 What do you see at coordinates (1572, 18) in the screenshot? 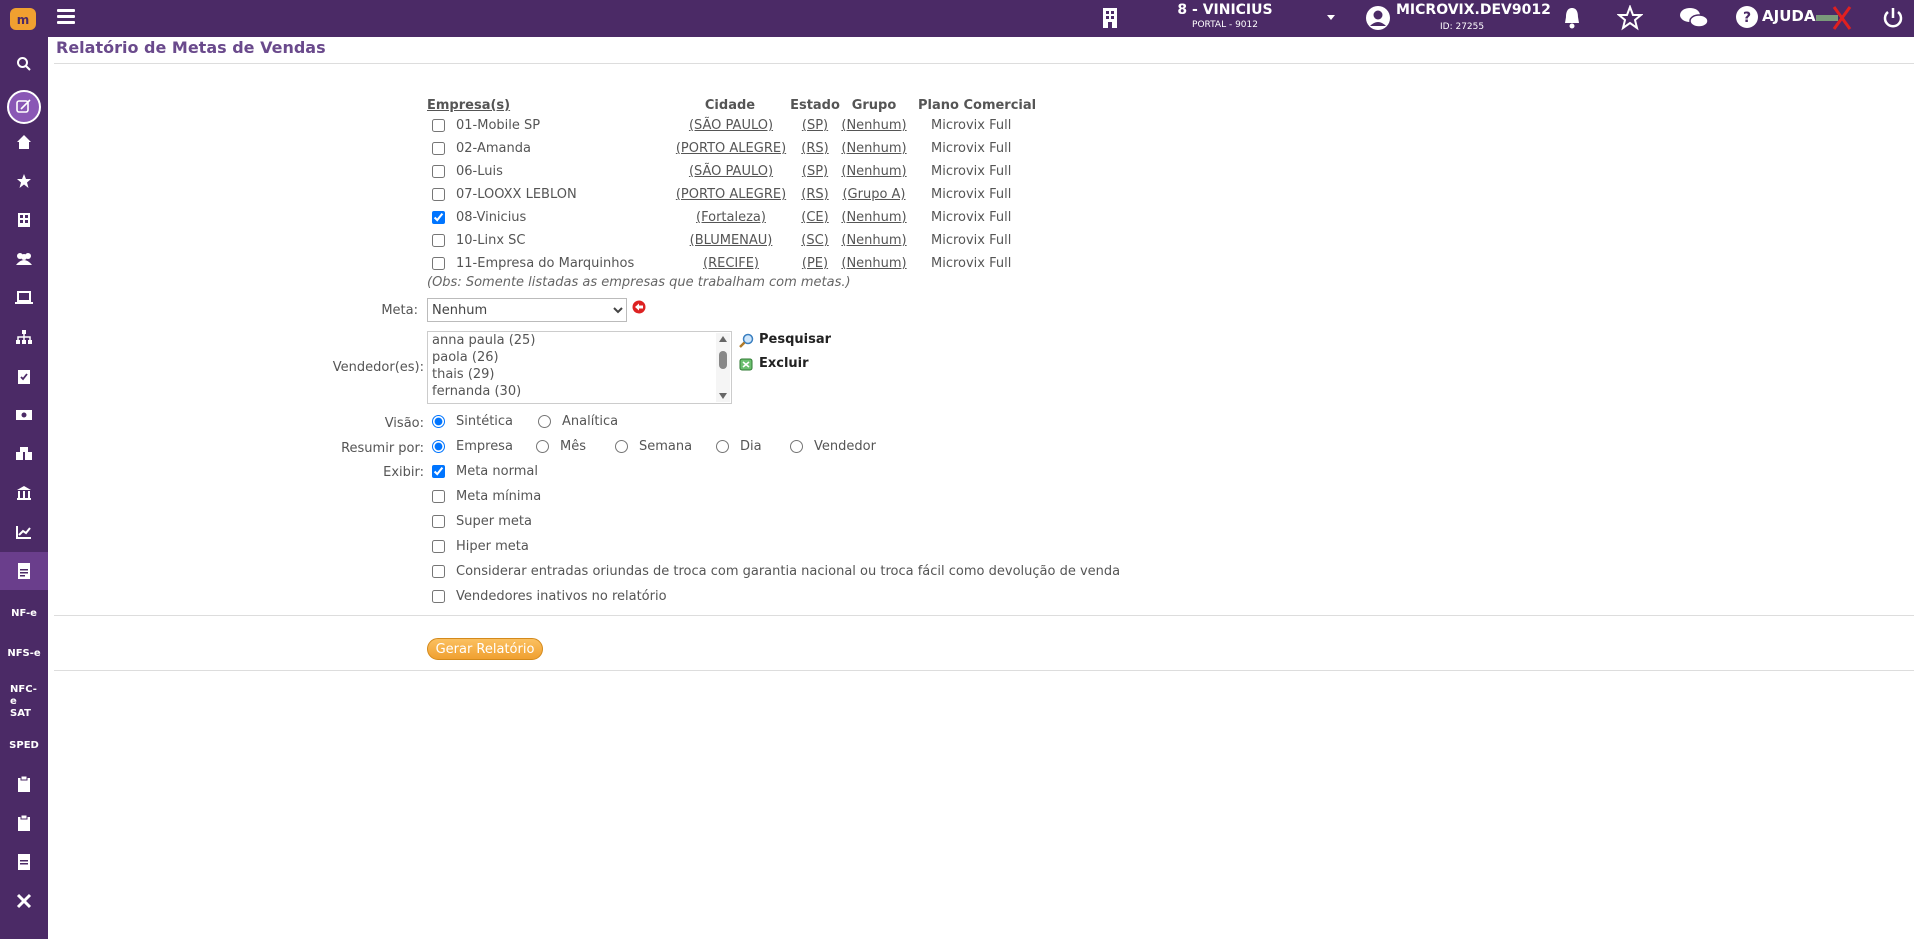
I see `bell-icon` at bounding box center [1572, 18].